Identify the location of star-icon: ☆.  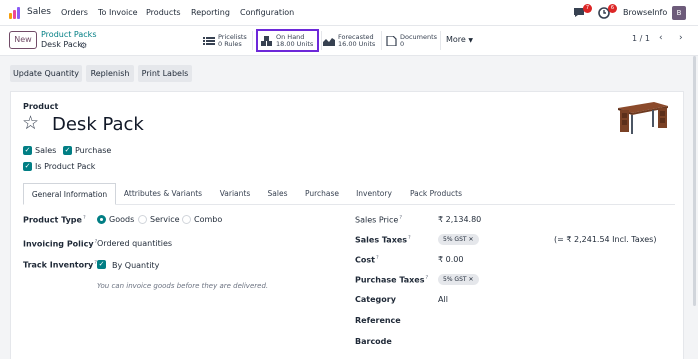
(30, 123).